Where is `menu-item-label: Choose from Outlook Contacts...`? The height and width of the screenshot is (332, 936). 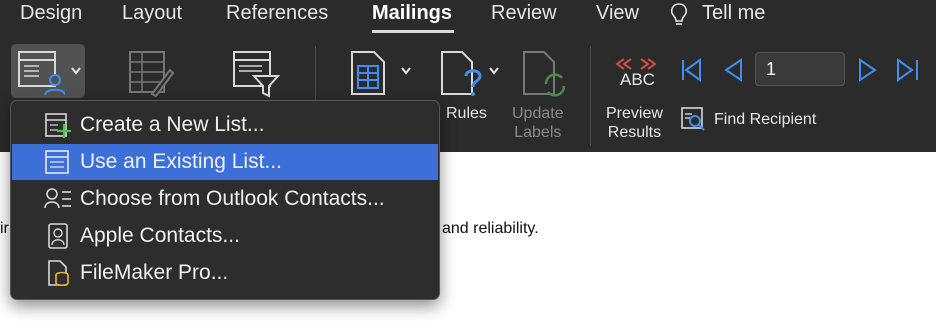 menu-item-label: Choose from Outlook Contacts... is located at coordinates (232, 198).